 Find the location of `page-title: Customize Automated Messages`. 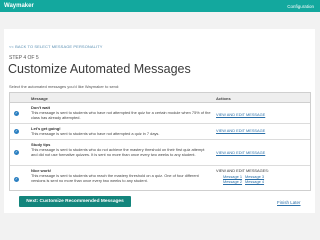

page-title: Customize Automated Messages is located at coordinates (99, 69).